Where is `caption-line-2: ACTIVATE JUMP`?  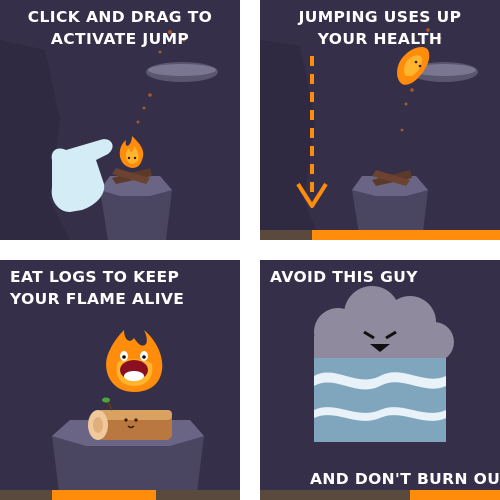
caption-line-2: ACTIVATE JUMP is located at coordinates (120, 39).